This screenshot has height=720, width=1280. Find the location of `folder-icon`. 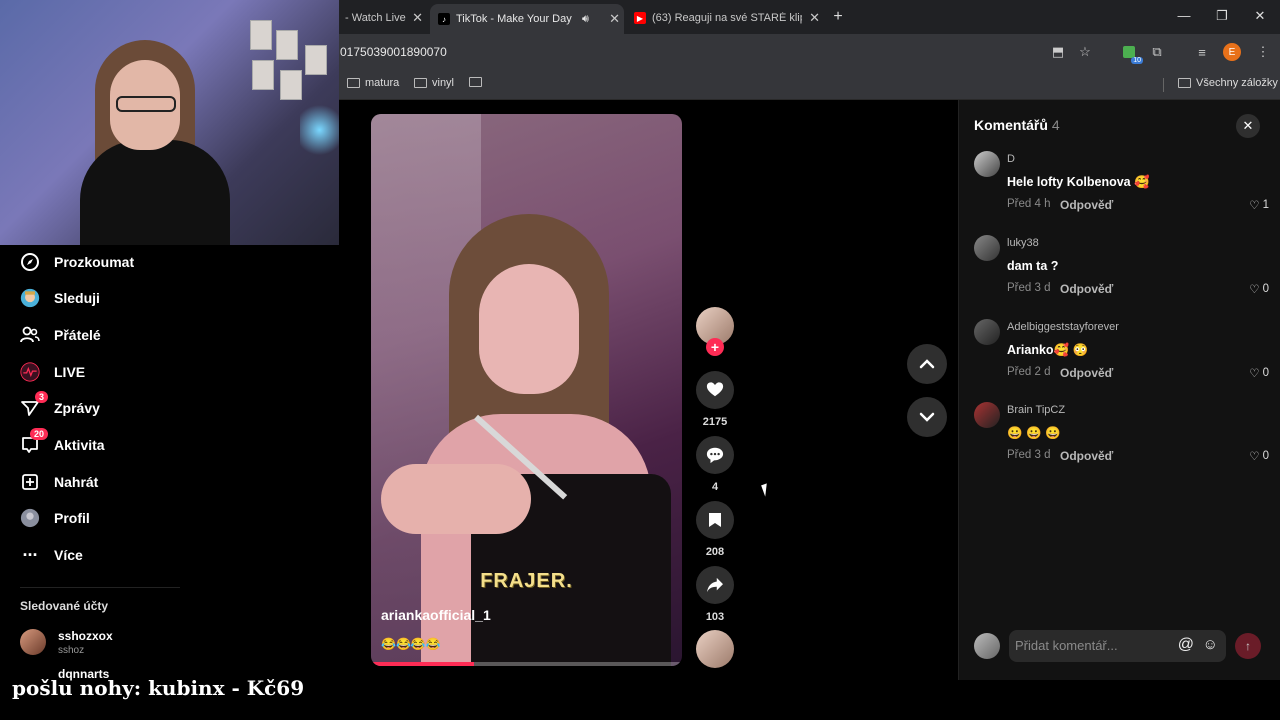

folder-icon is located at coordinates (1184, 83).